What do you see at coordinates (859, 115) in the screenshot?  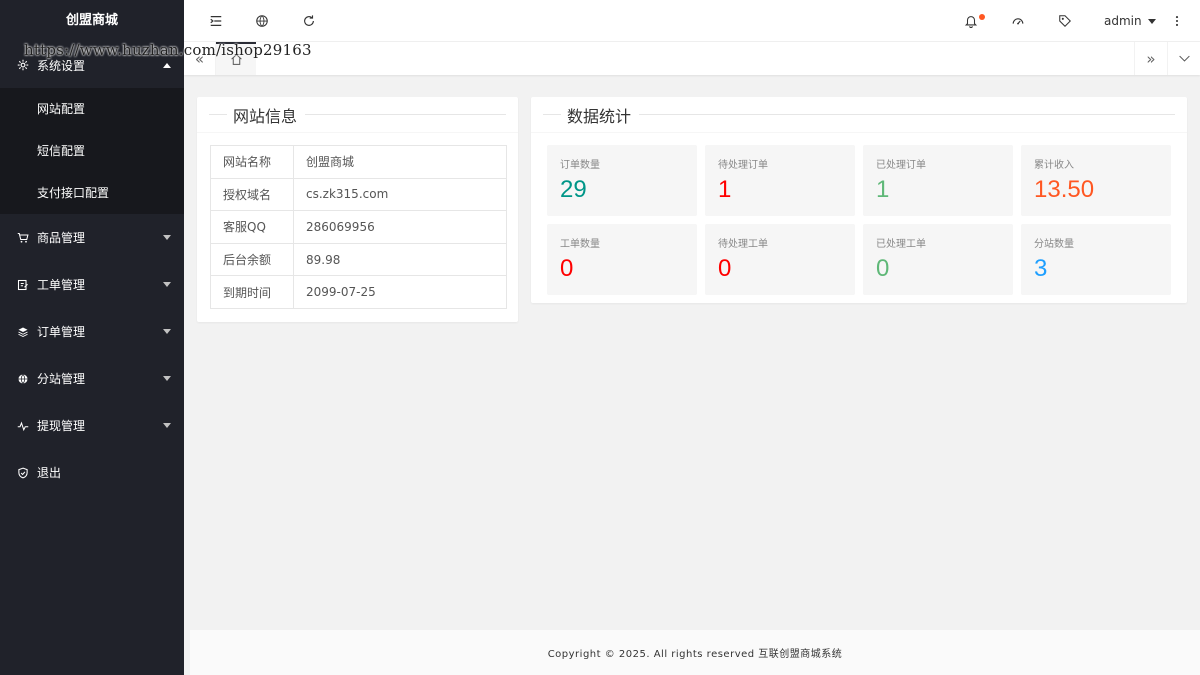 I see `card-header: 数据统计` at bounding box center [859, 115].